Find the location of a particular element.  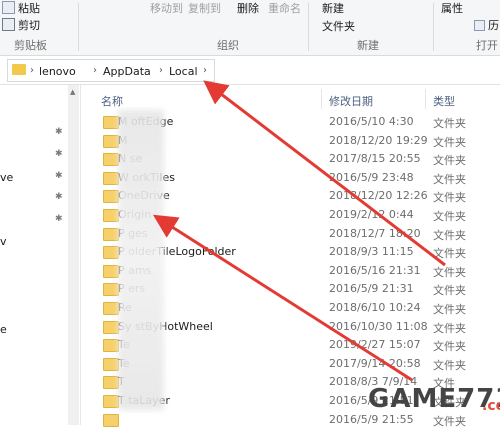

nav-scrollbar is located at coordinates (73, 255).